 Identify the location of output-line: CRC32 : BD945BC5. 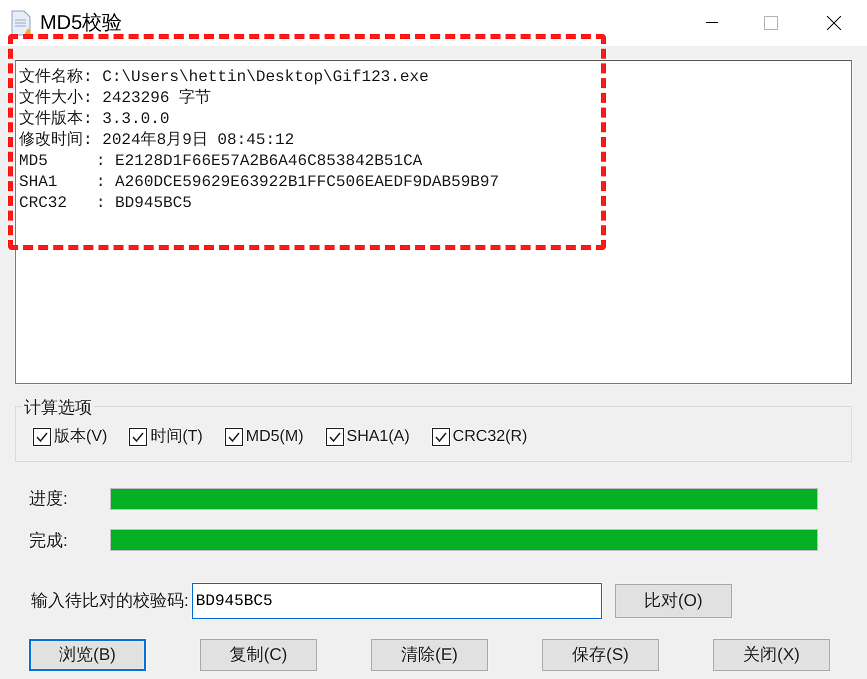
(105, 203).